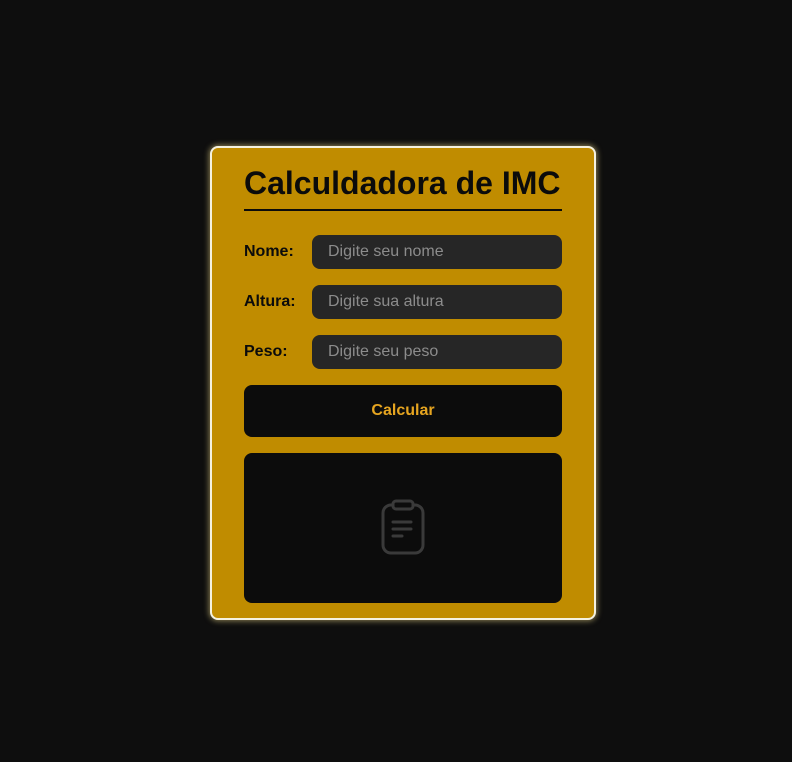 The width and height of the screenshot is (792, 762). What do you see at coordinates (437, 302) in the screenshot?
I see `height-input` at bounding box center [437, 302].